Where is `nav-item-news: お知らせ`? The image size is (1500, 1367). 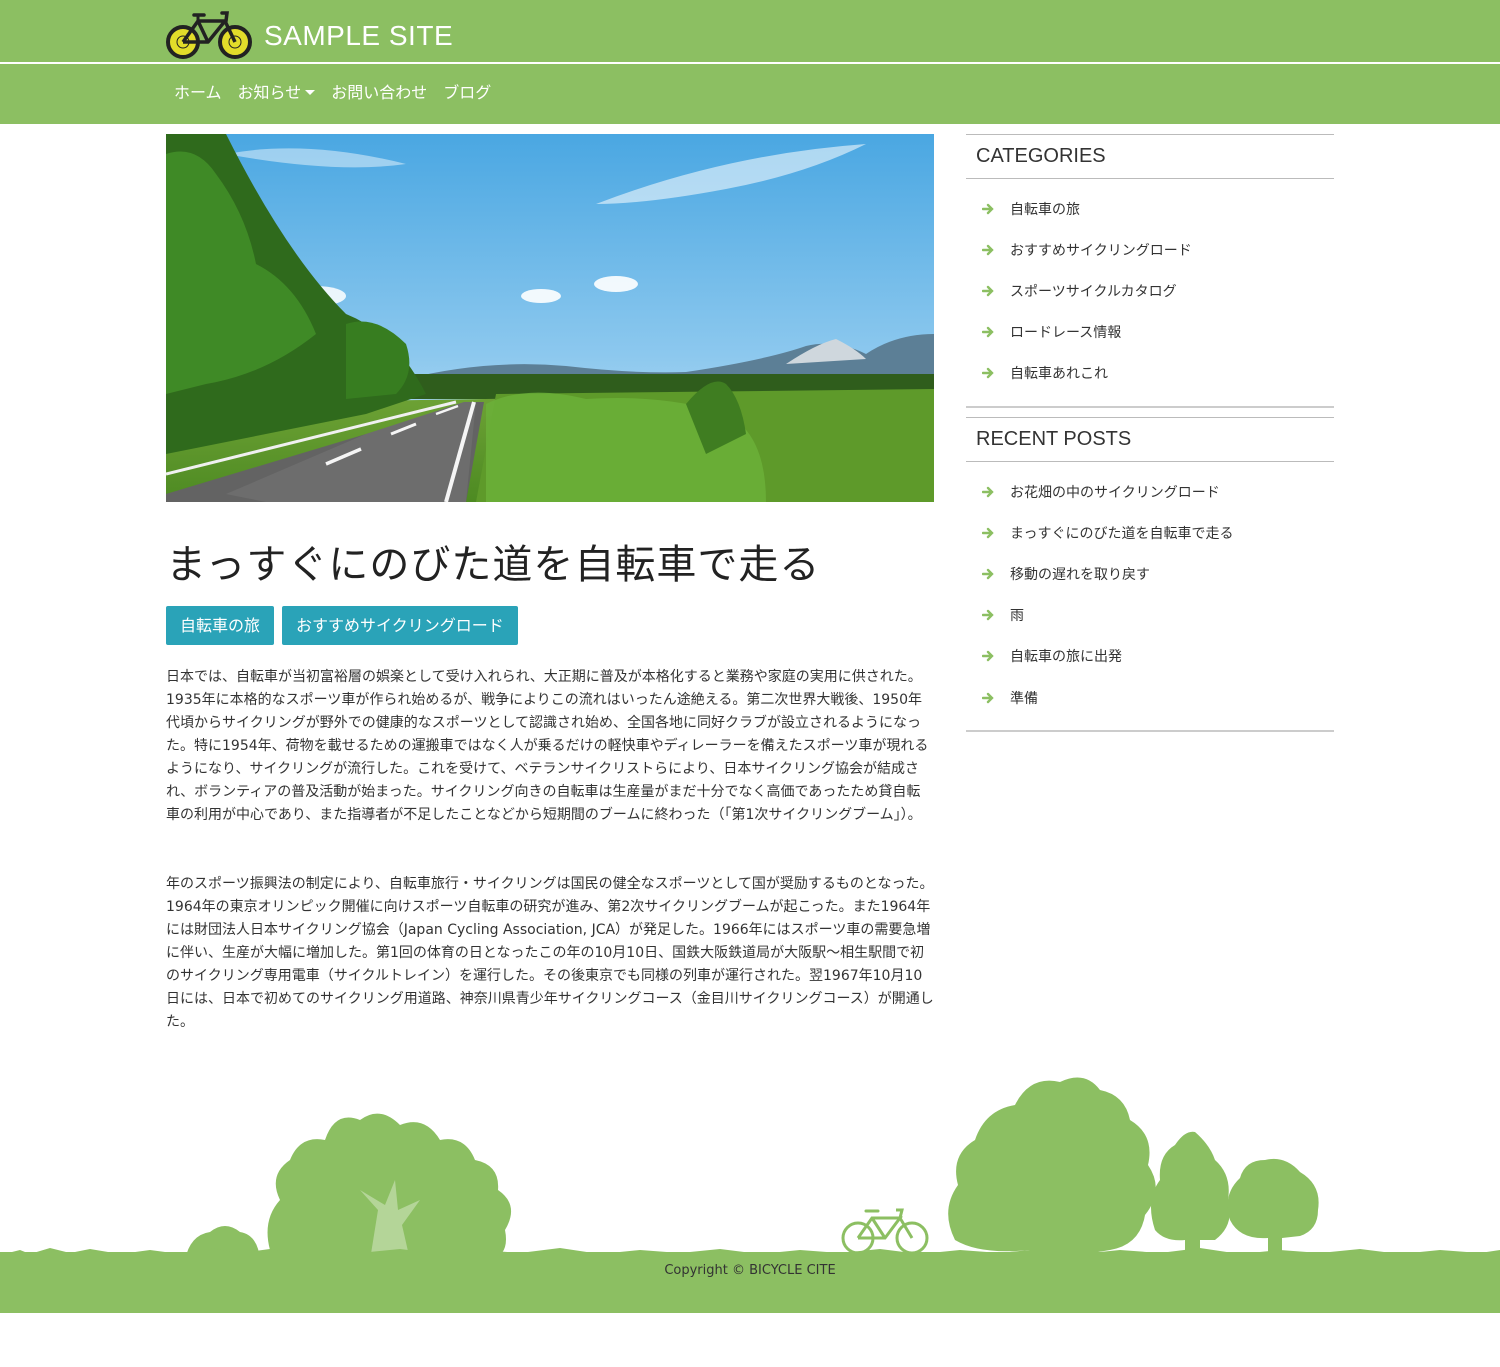 nav-item-news: お知らせ is located at coordinates (277, 93).